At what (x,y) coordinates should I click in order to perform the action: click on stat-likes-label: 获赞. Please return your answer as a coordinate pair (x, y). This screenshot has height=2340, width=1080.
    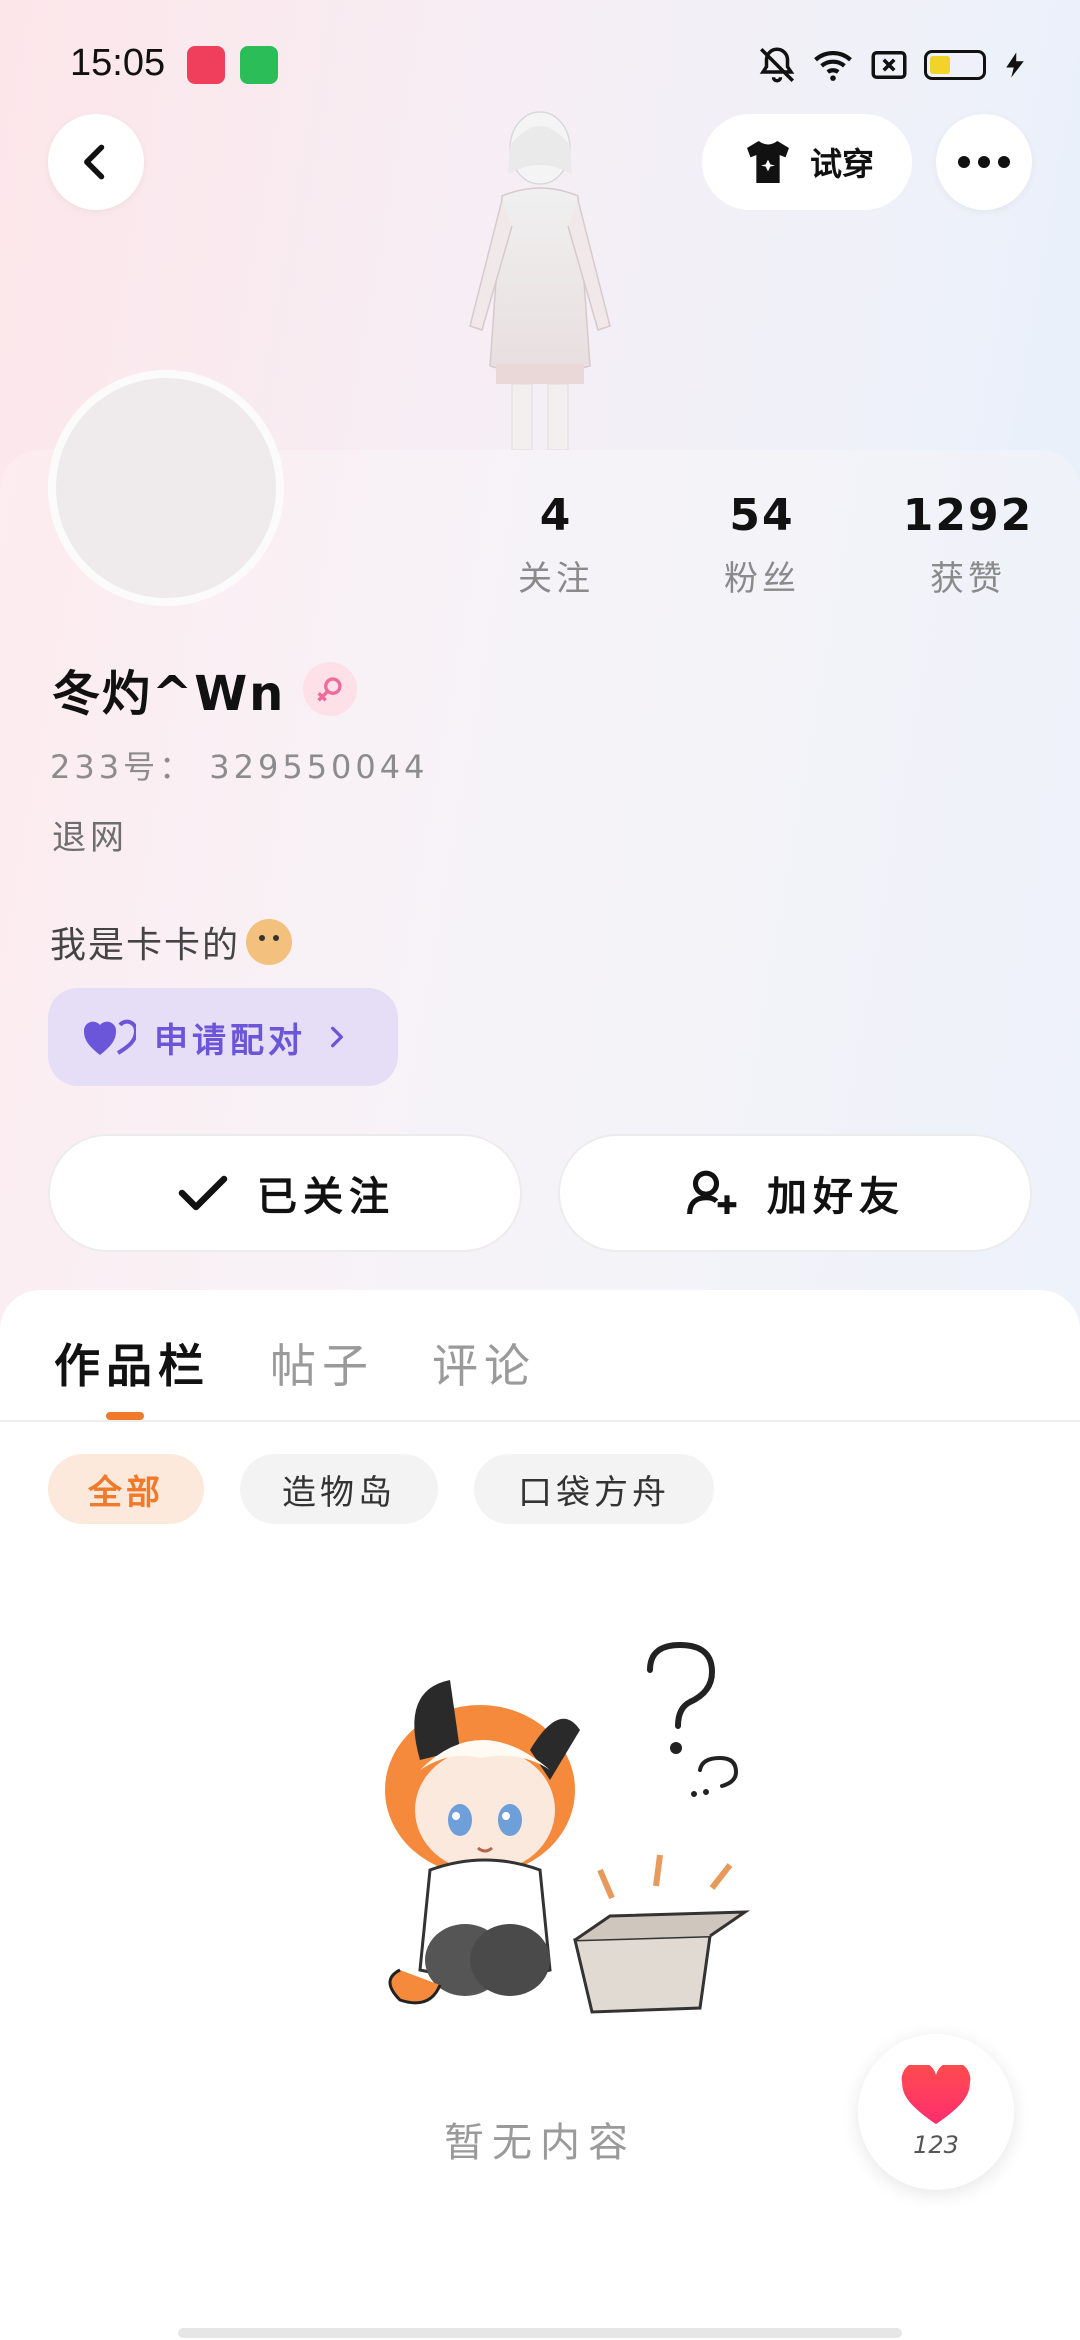
    Looking at the image, I should click on (968, 579).